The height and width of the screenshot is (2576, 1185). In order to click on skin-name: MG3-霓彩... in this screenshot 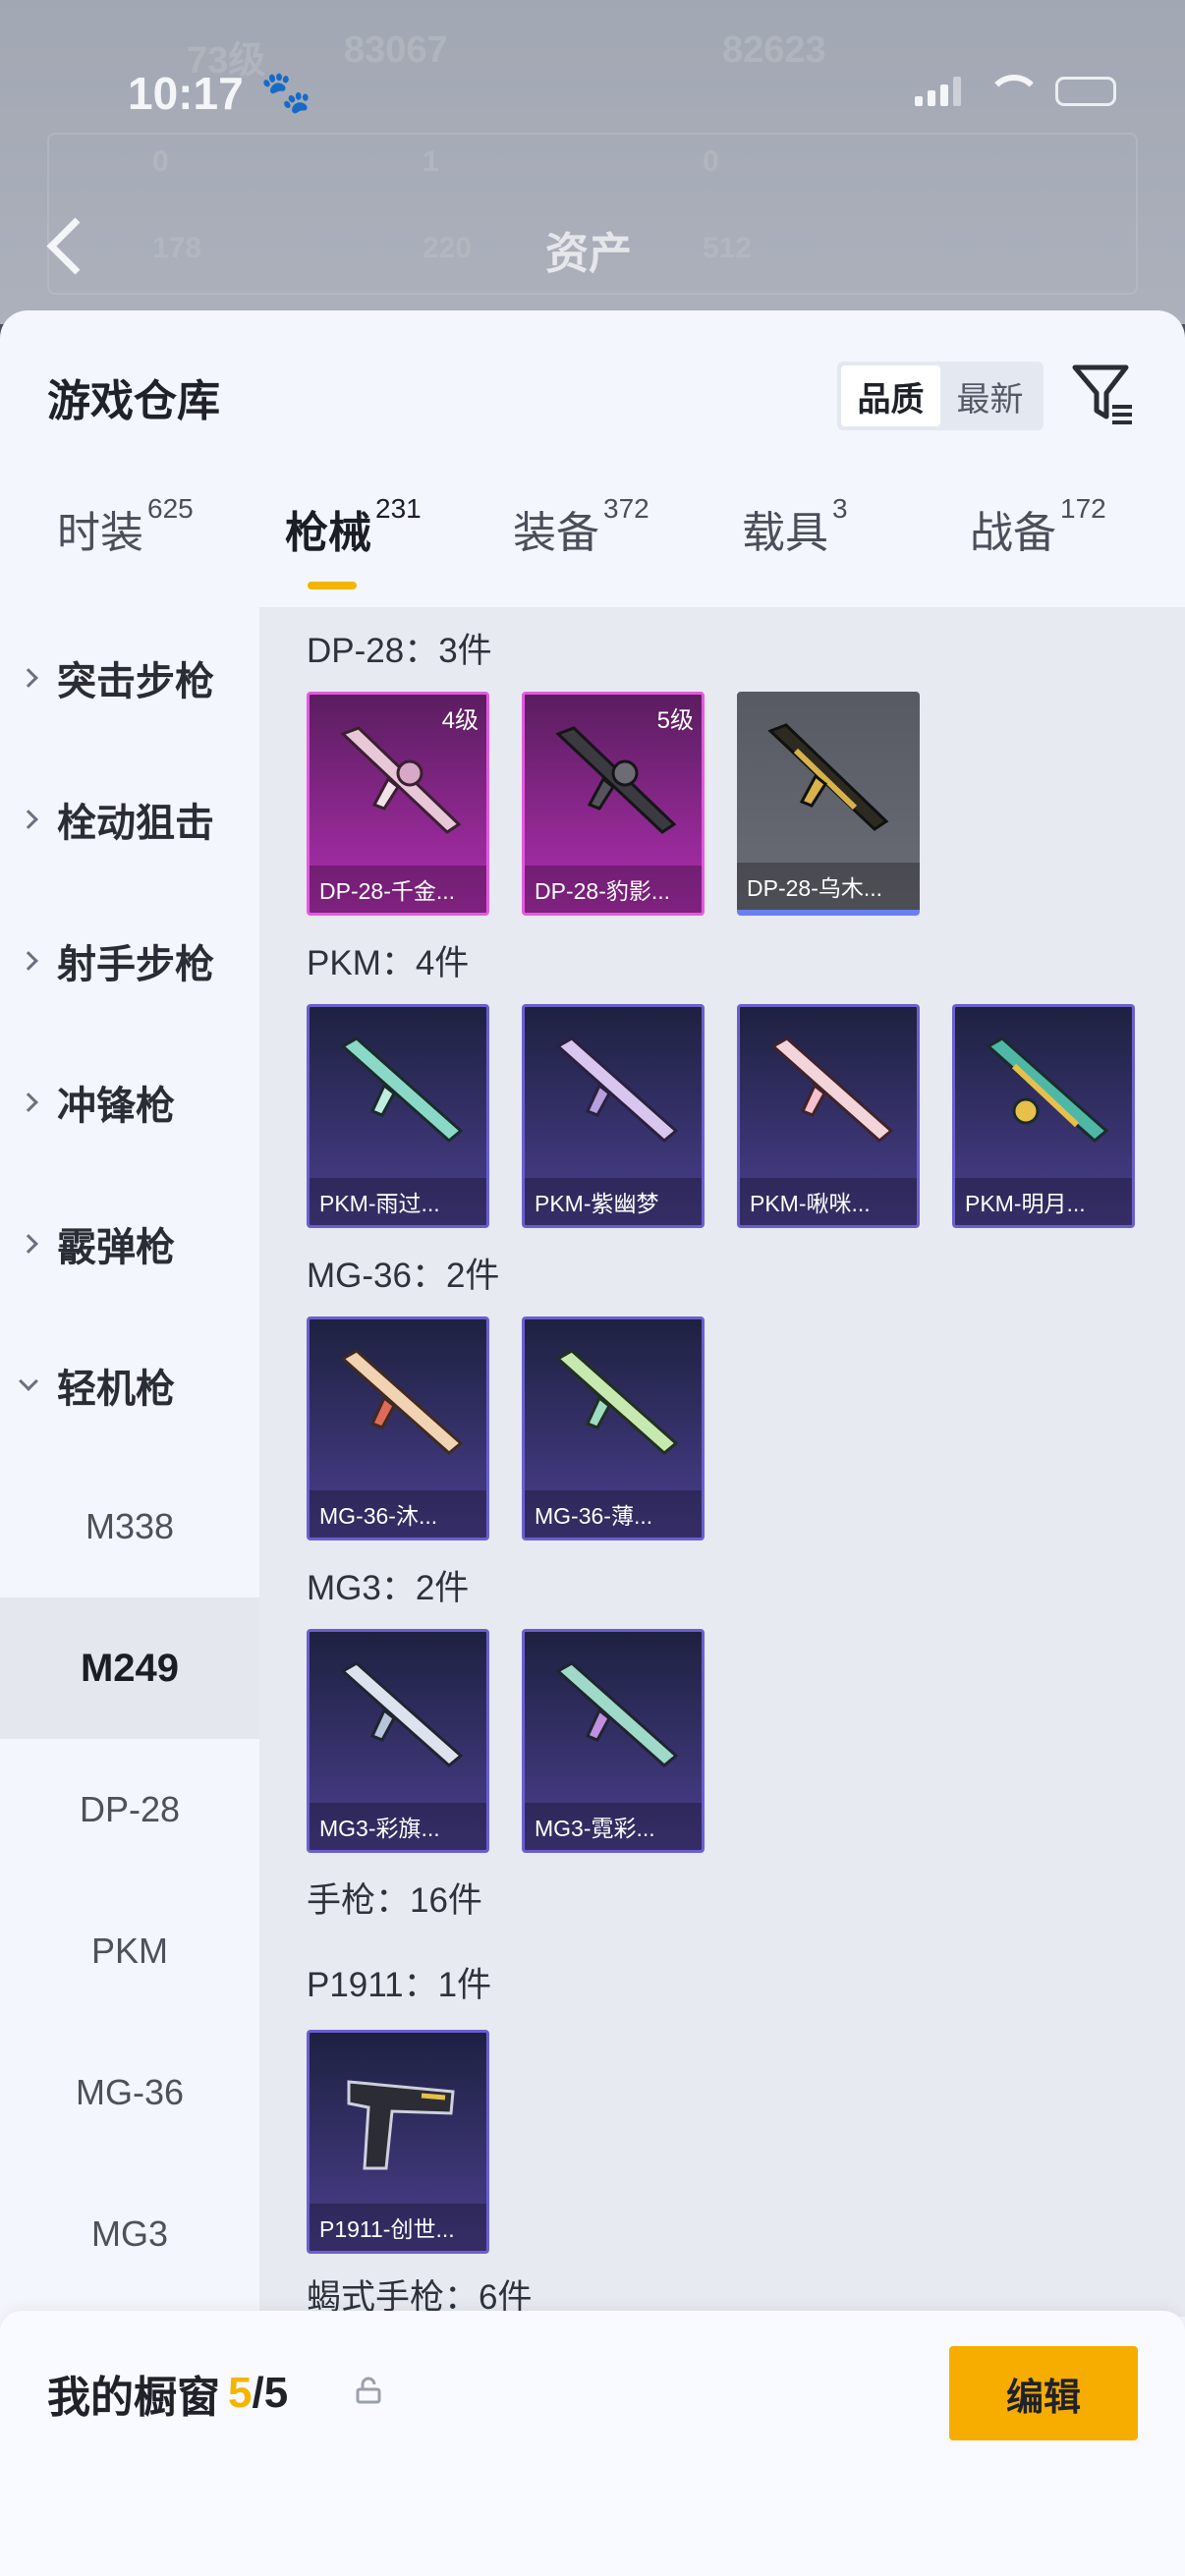, I will do `click(614, 1826)`.